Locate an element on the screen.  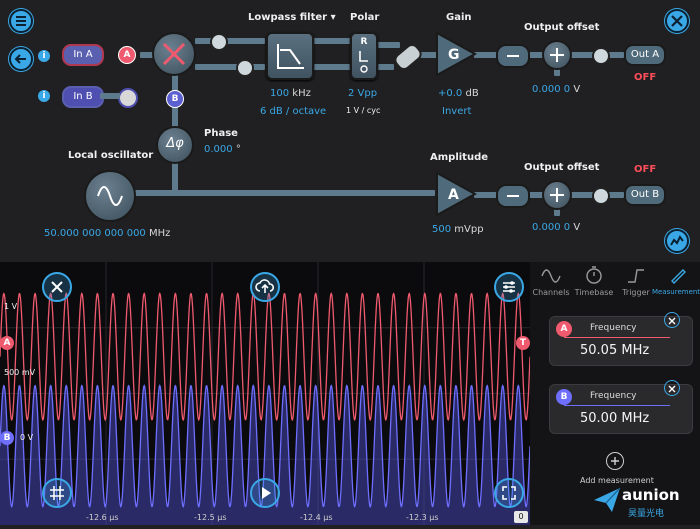
phase-glyph: Δφ is located at coordinates (175, 143).